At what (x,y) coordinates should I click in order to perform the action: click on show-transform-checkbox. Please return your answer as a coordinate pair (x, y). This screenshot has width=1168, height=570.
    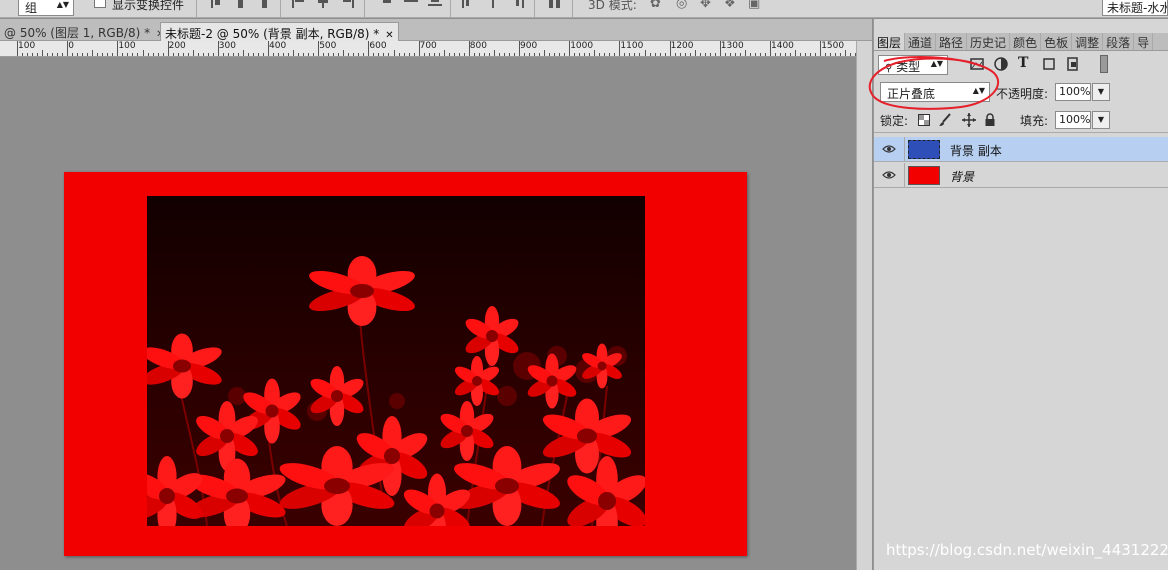
    Looking at the image, I should click on (100, 4).